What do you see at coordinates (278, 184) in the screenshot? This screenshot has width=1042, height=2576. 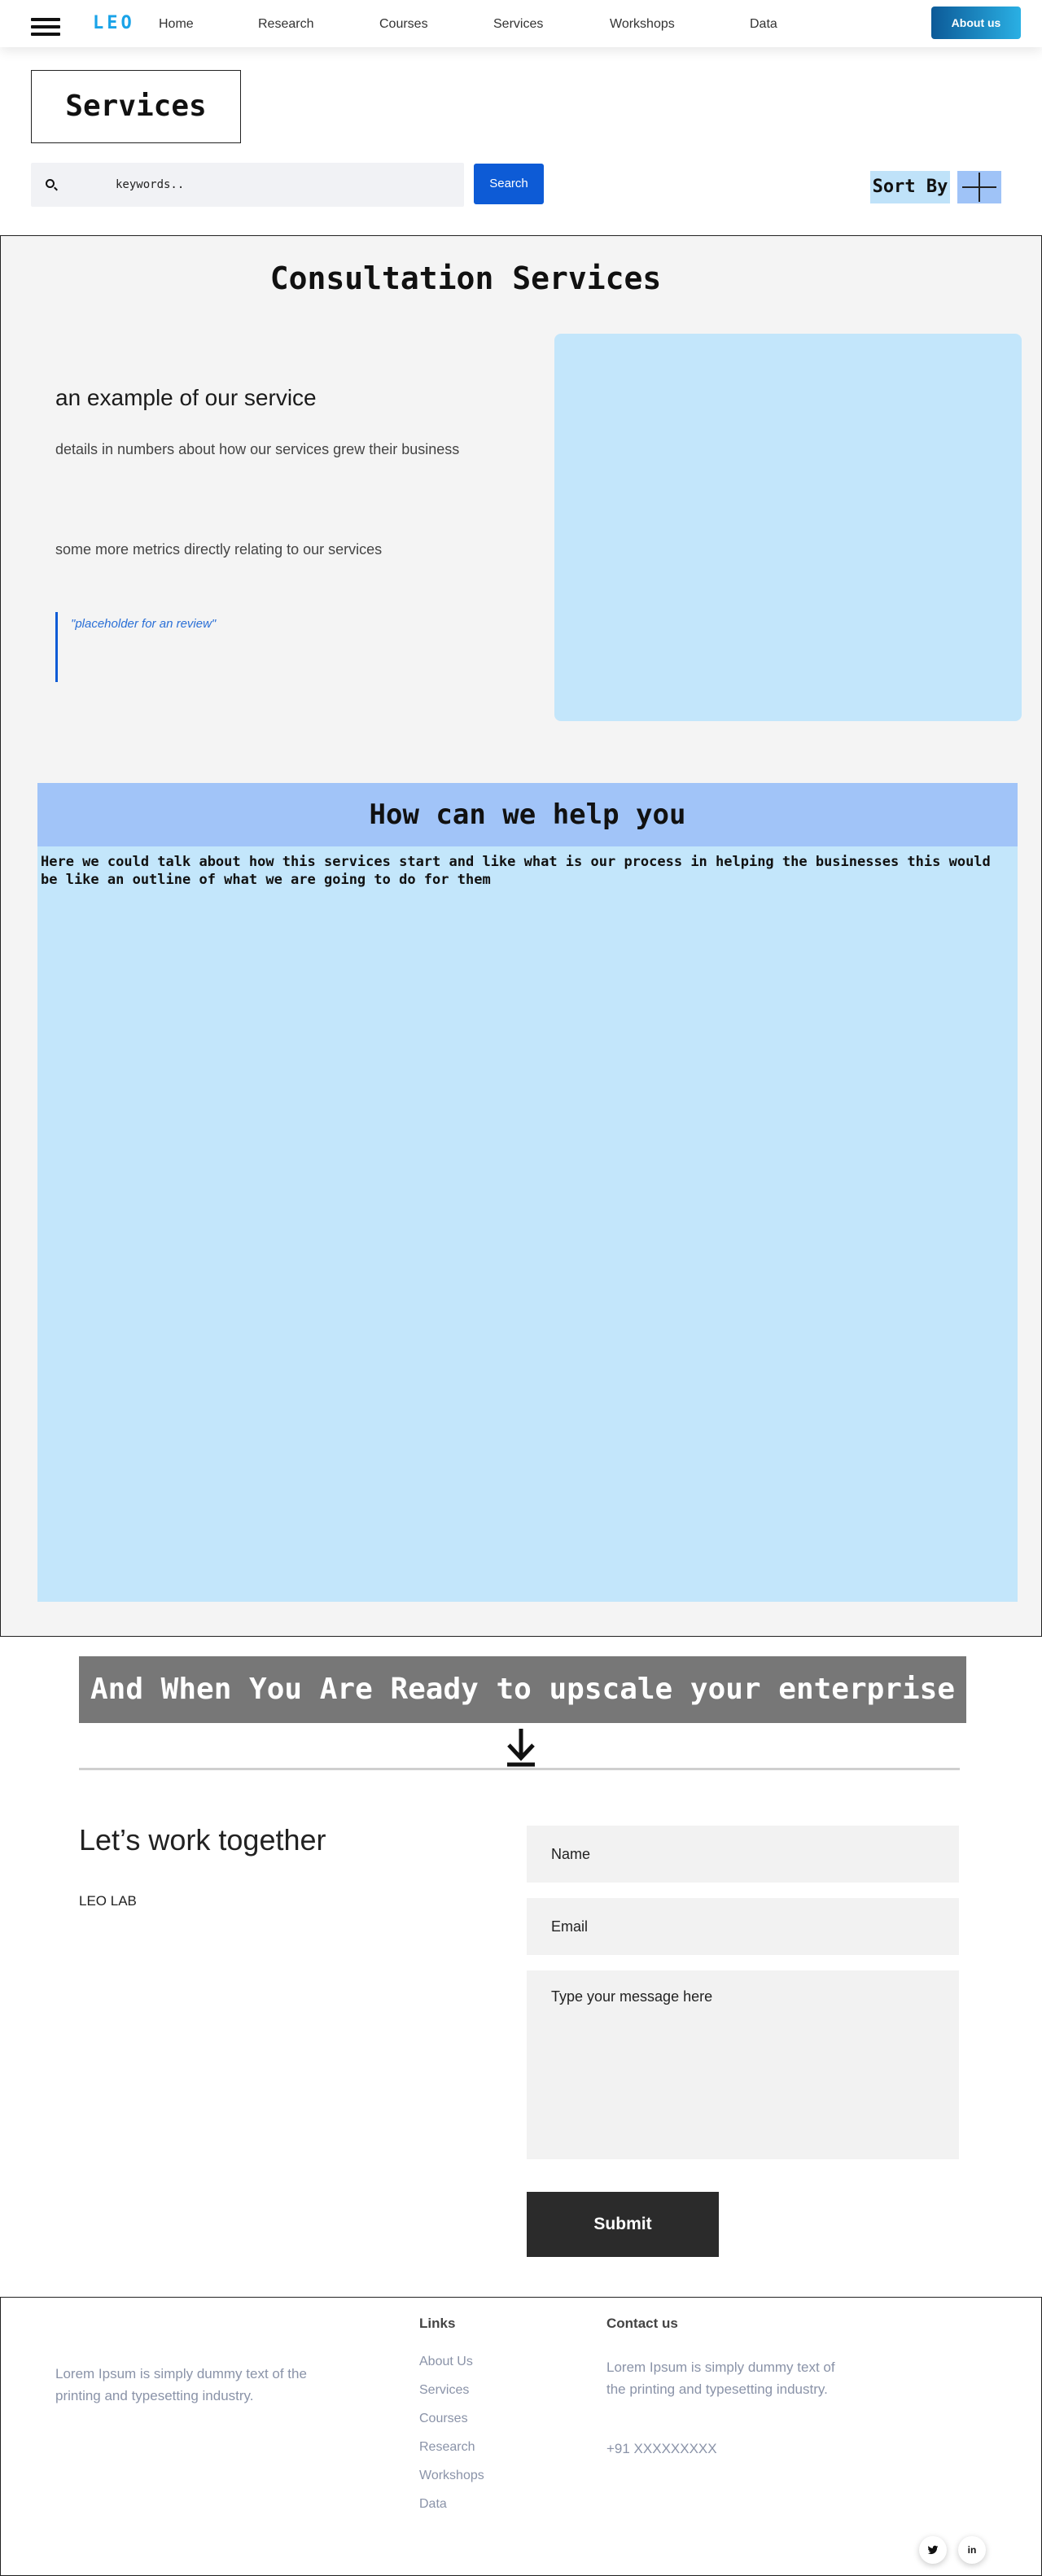 I see `search-input` at bounding box center [278, 184].